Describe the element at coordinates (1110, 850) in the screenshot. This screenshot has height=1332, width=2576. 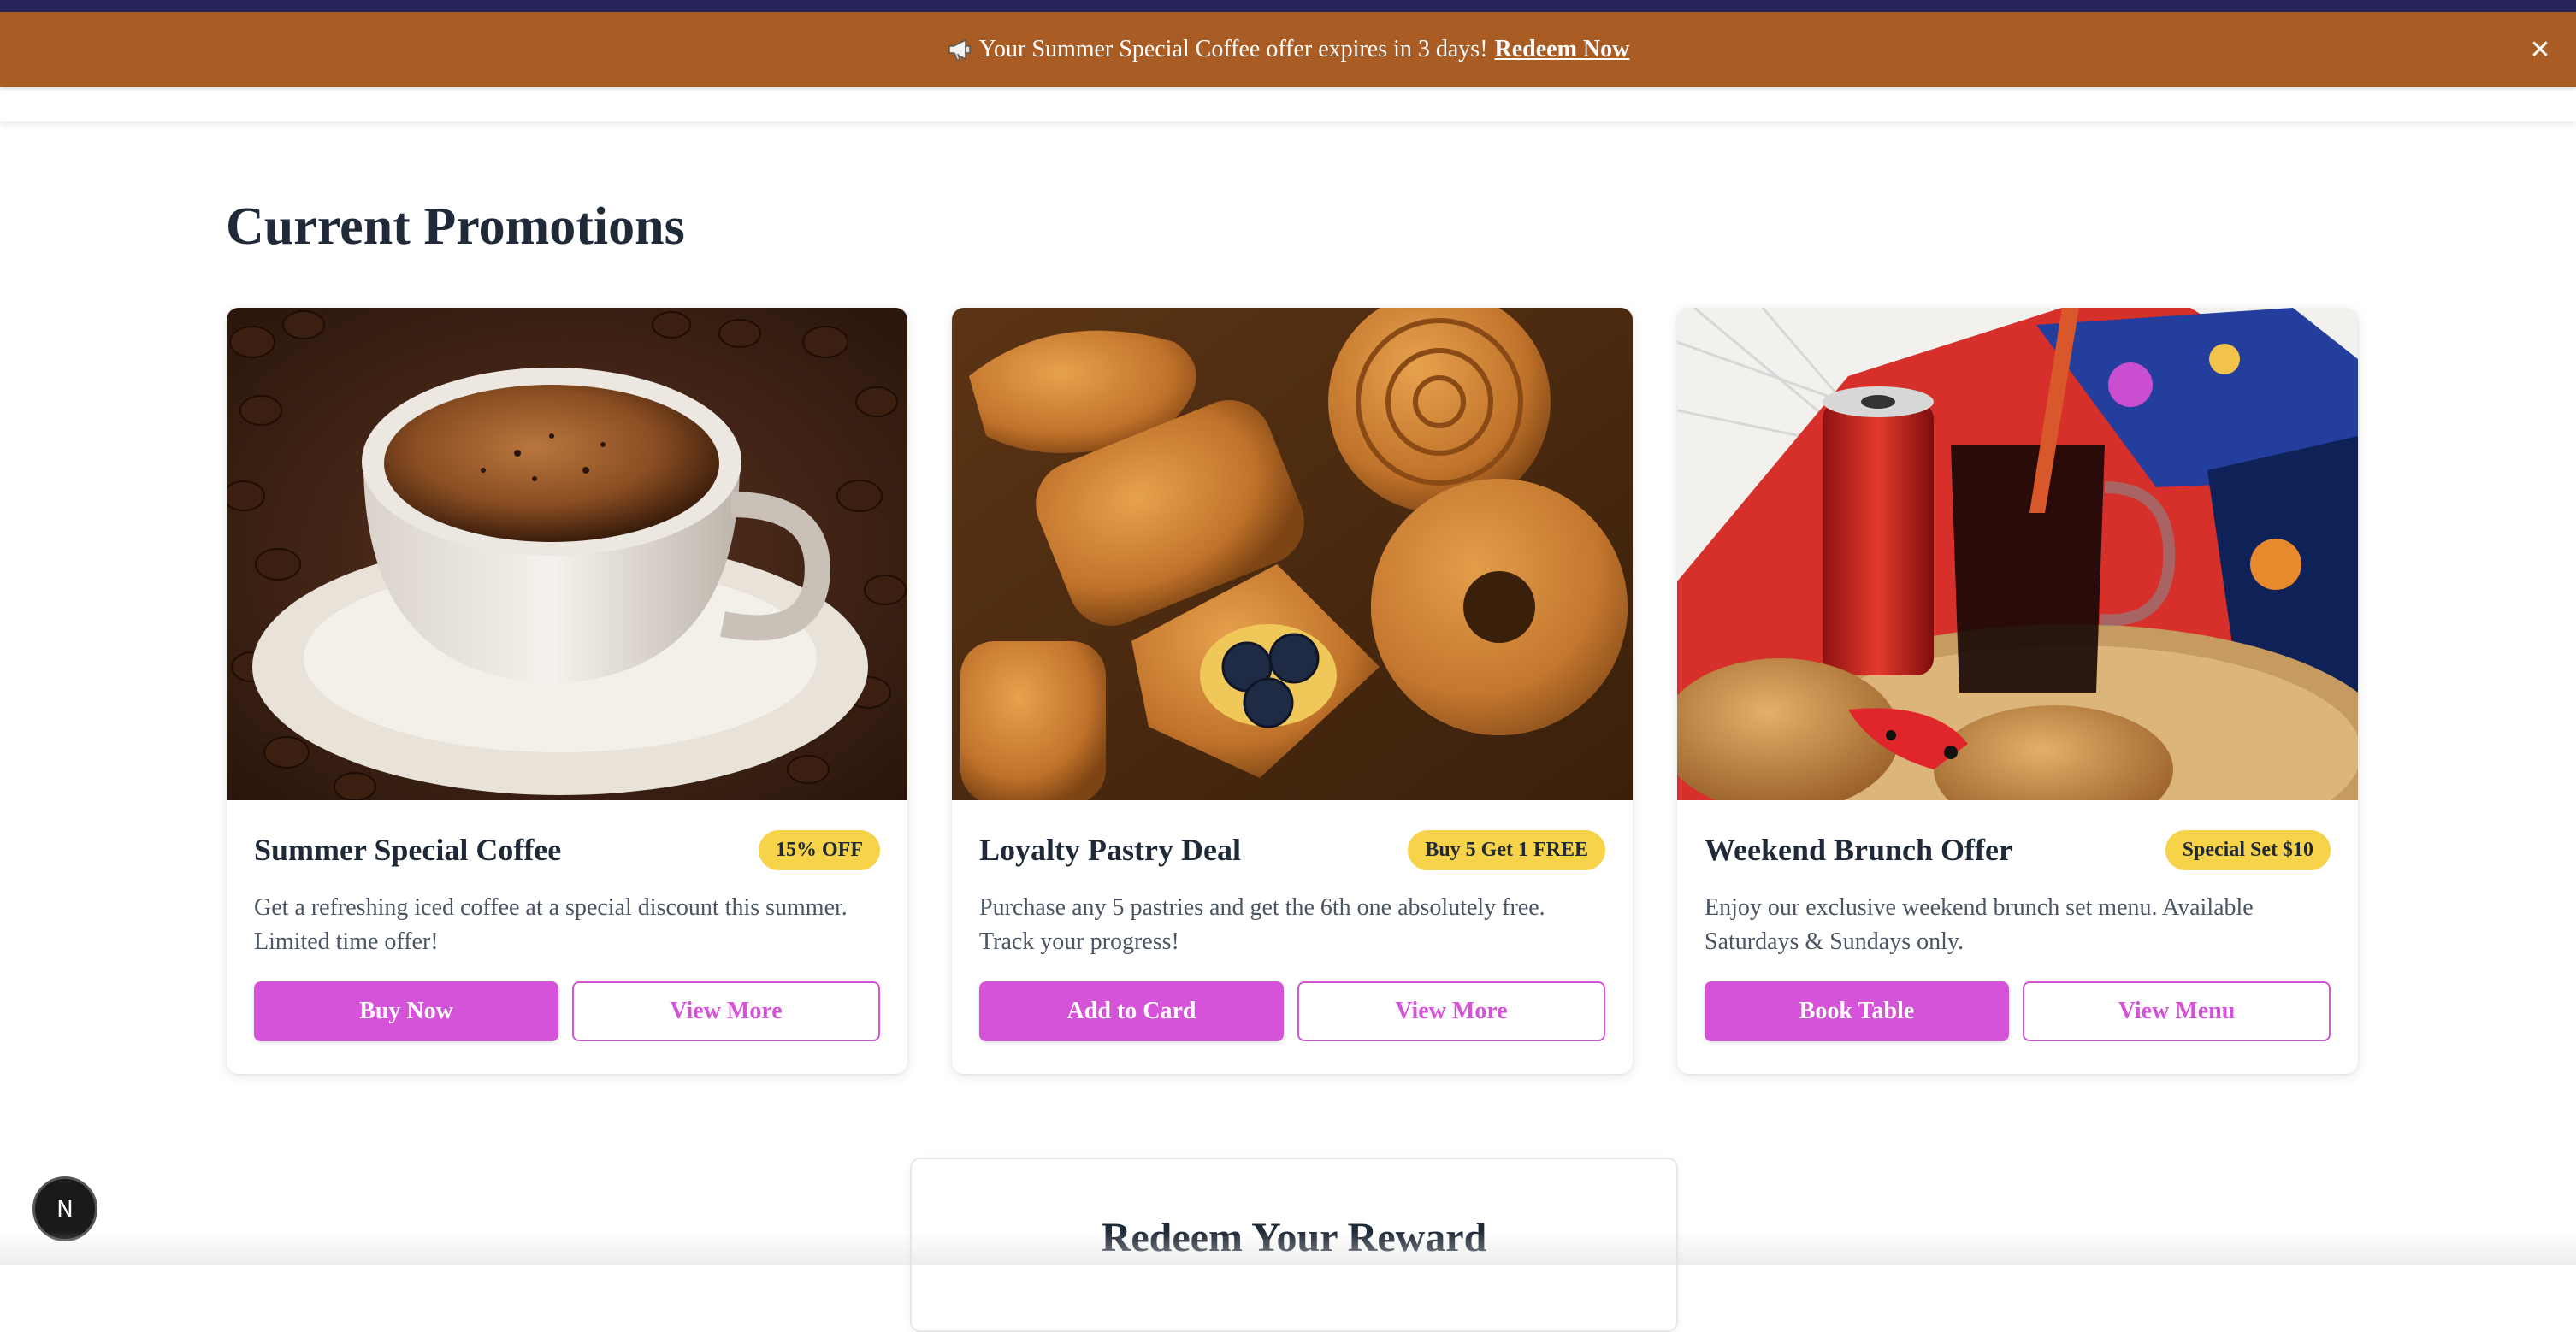
I see `promo-title: Loyalty Pastry Deal` at that location.